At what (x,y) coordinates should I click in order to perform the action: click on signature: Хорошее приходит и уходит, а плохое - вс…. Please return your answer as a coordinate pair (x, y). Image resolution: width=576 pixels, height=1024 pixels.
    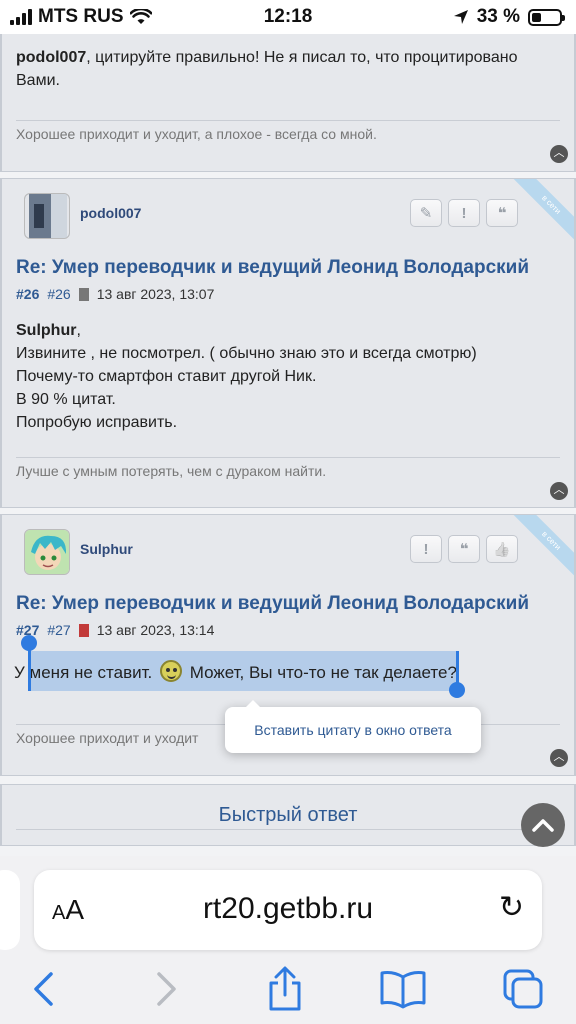
    Looking at the image, I should click on (196, 134).